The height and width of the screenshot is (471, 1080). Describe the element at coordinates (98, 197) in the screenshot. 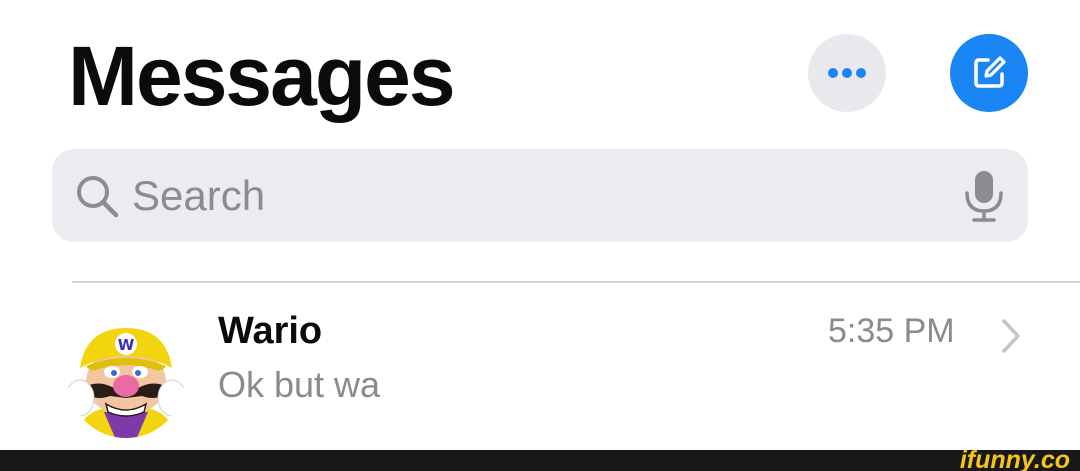

I see `magnifying-glass-icon` at that location.